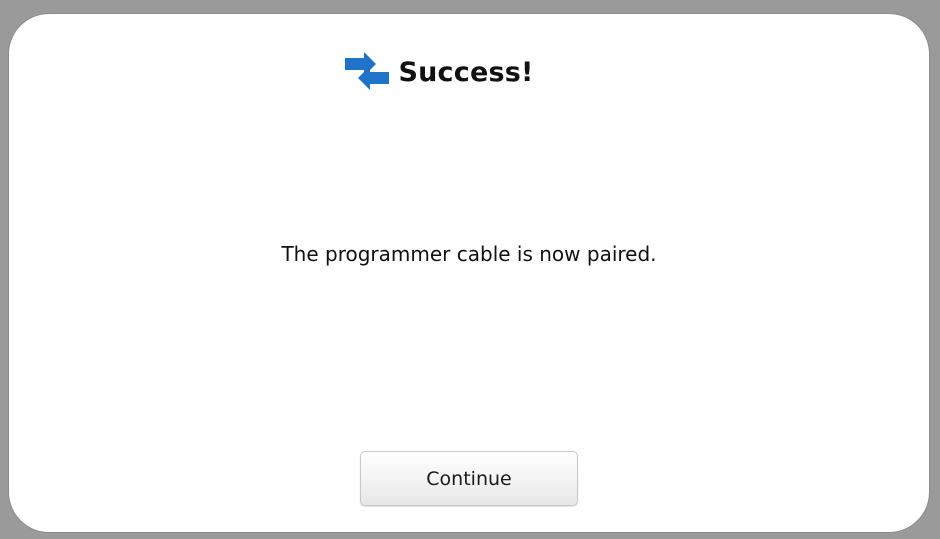  I want to click on dialog-header: Success!, so click(469, 72).